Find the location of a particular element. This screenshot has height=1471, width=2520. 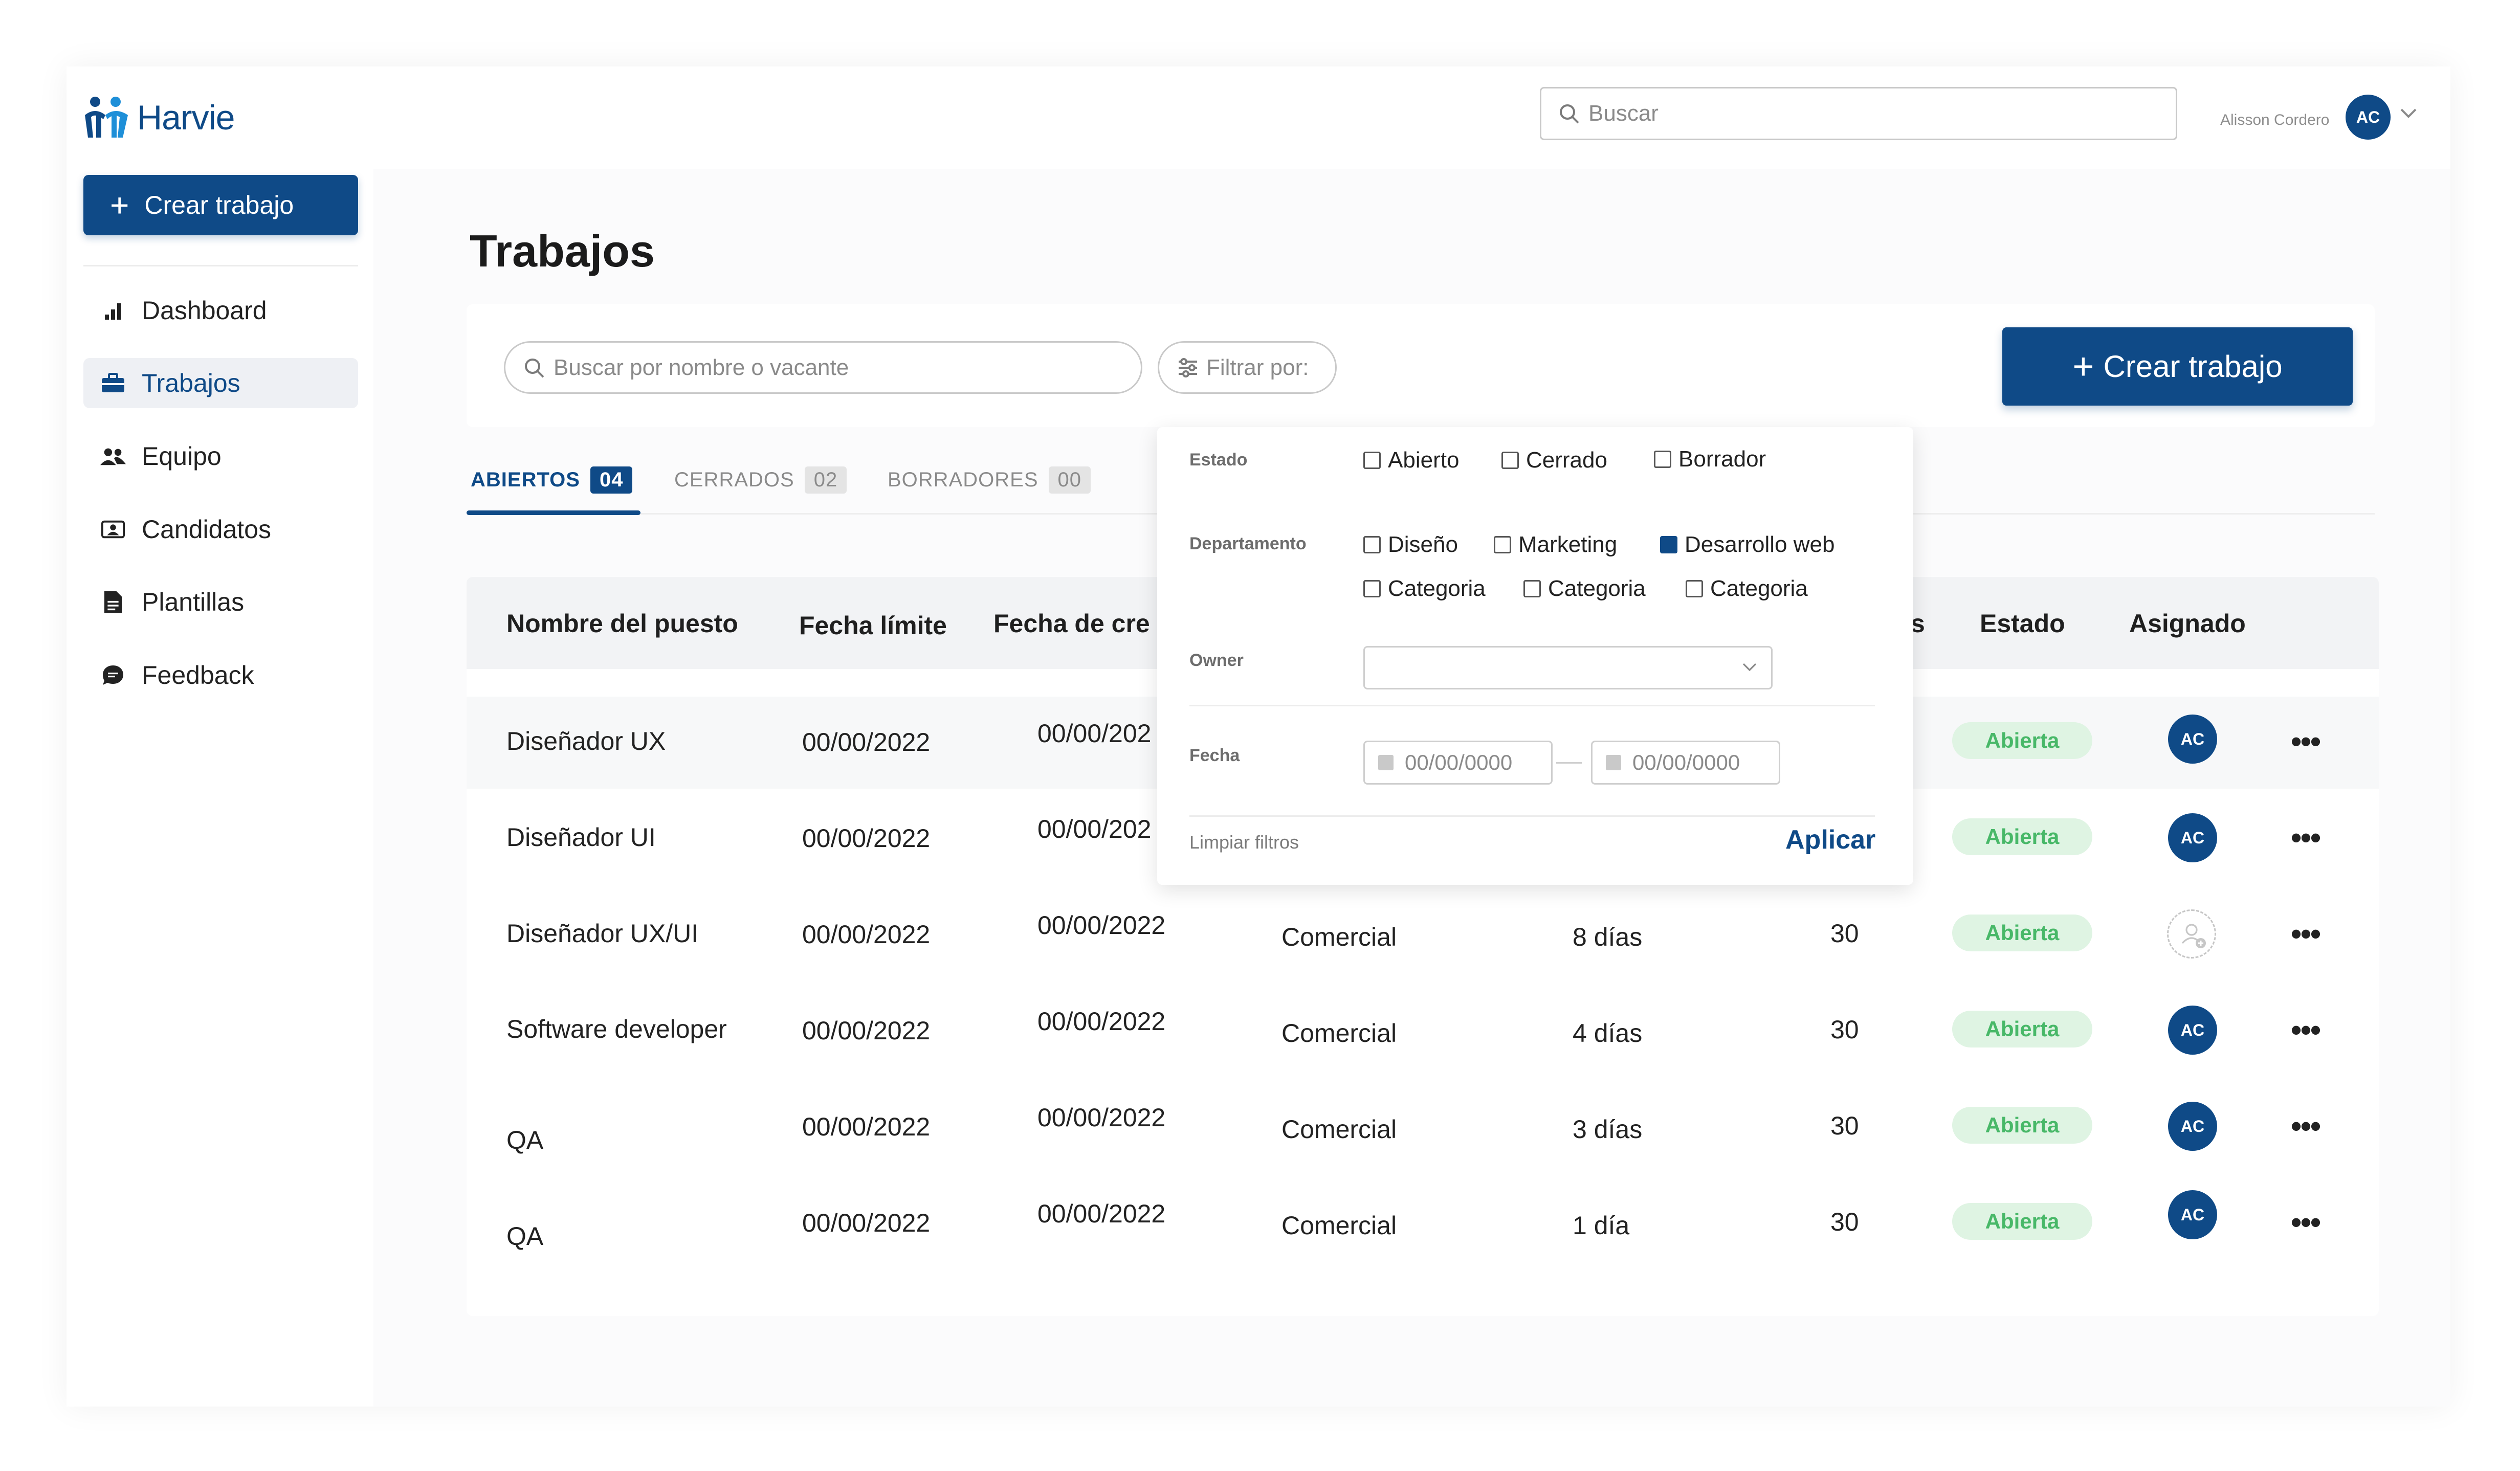

harvie-logo-icon is located at coordinates (106, 117).